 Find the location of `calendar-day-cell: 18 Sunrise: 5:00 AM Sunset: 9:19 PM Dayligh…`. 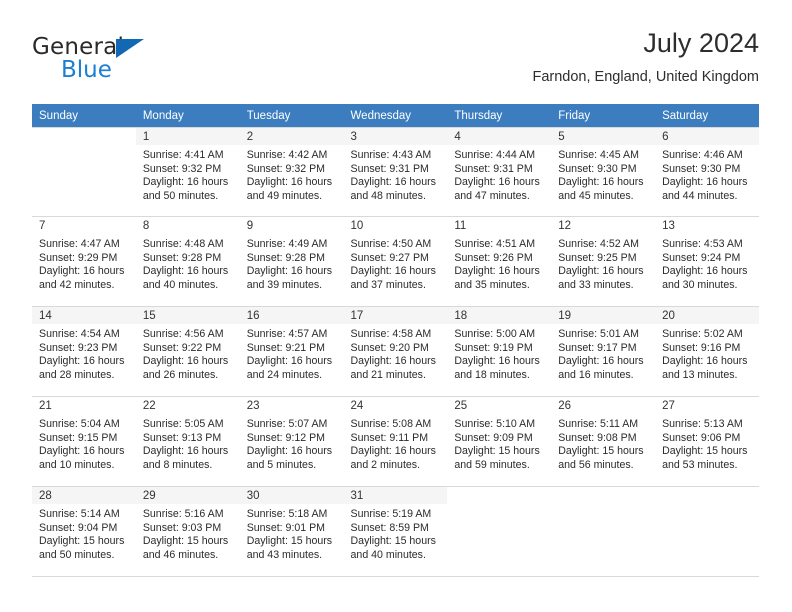

calendar-day-cell: 18 Sunrise: 5:00 AM Sunset: 9:19 PM Dayligh… is located at coordinates (499, 352).